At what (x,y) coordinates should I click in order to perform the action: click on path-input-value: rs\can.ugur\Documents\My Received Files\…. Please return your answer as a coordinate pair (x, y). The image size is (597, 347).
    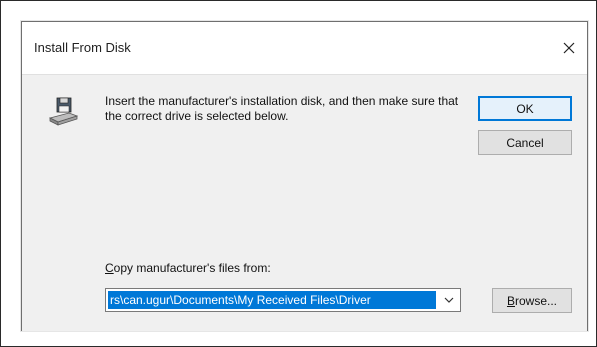
    Looking at the image, I should click on (272, 300).